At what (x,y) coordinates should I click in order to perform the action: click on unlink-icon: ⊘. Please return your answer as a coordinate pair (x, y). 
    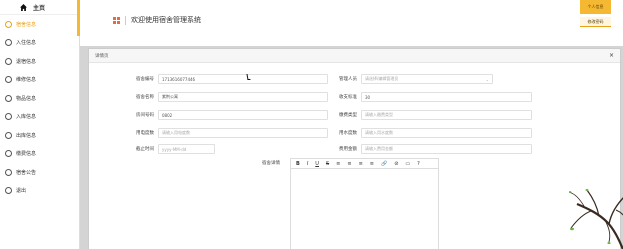
    Looking at the image, I should click on (396, 164).